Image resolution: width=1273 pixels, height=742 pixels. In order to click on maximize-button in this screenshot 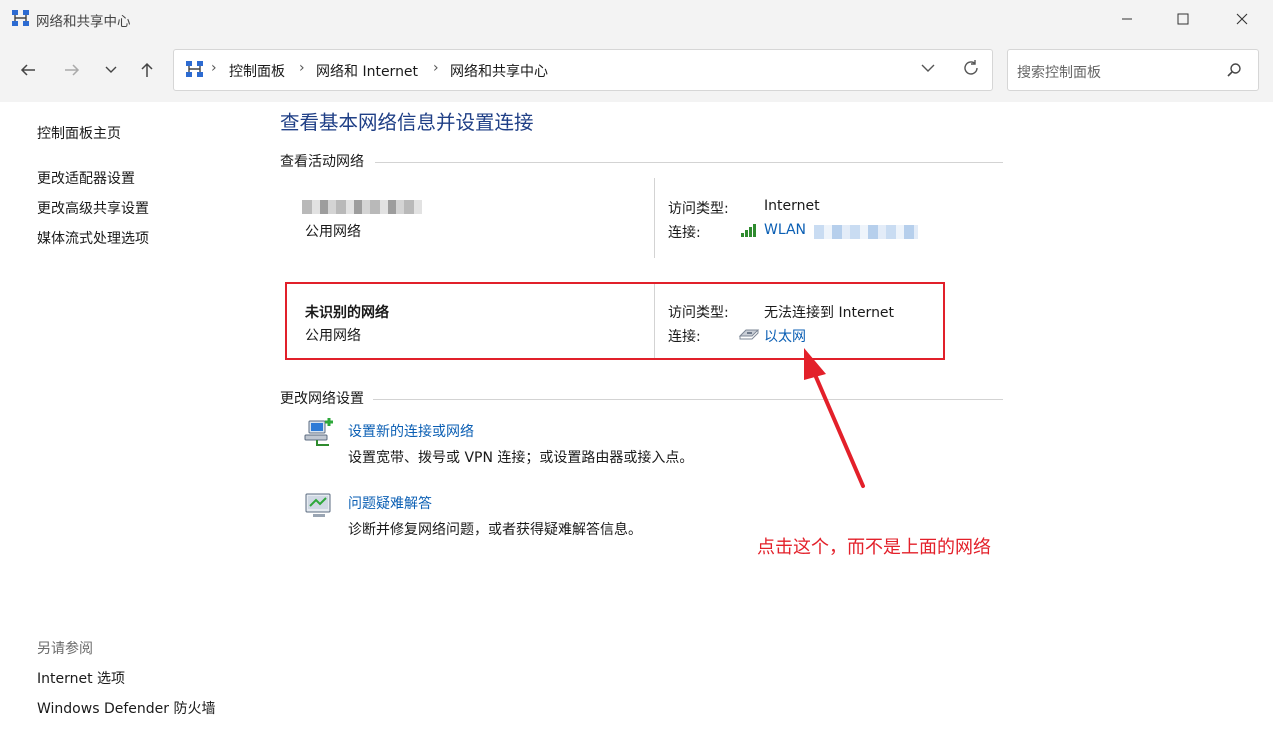, I will do `click(1183, 19)`.